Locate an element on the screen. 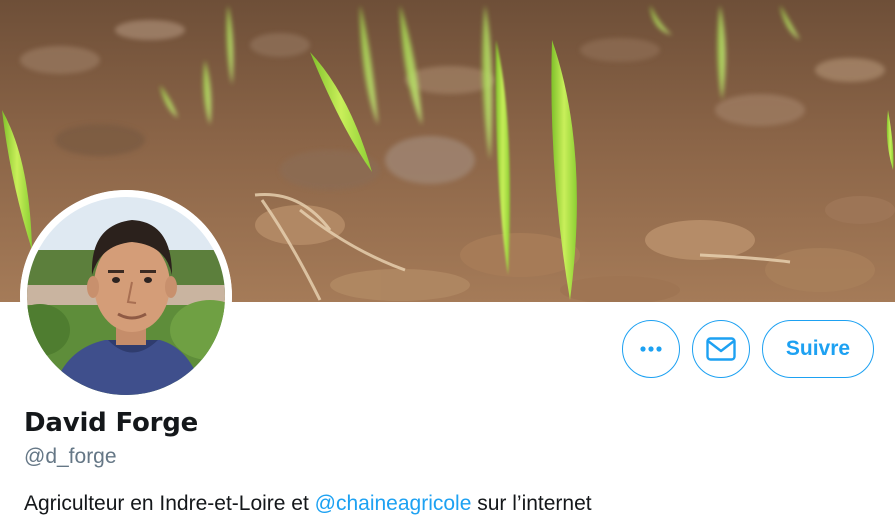 This screenshot has height=522, width=895. display-name: David Forge is located at coordinates (111, 423).